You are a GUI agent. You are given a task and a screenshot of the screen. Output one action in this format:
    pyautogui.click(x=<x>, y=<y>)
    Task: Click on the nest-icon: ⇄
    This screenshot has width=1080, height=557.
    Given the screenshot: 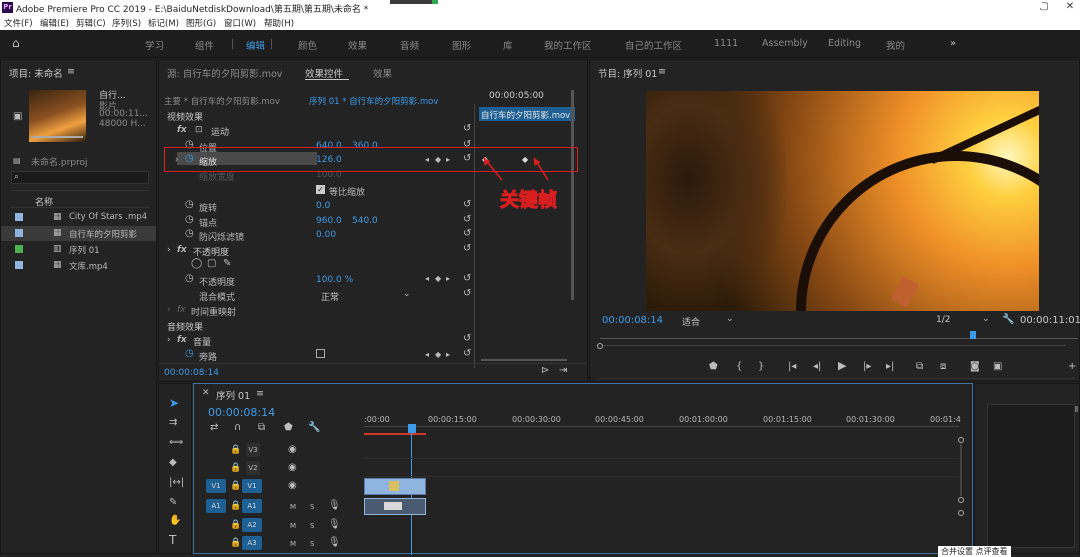 What is the action you would take?
    pyautogui.click(x=214, y=428)
    